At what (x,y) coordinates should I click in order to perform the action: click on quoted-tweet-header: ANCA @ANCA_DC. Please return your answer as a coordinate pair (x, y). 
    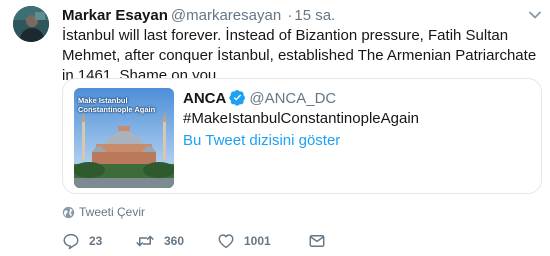
    Looking at the image, I should click on (259, 99).